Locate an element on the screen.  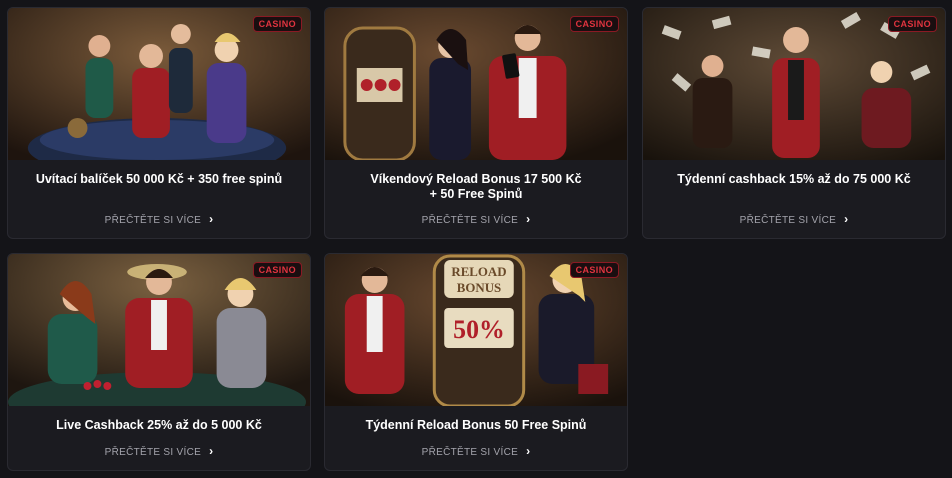
promo-title: Týdenní cashback 15% až do 75 000 Kč is located at coordinates (794, 179).